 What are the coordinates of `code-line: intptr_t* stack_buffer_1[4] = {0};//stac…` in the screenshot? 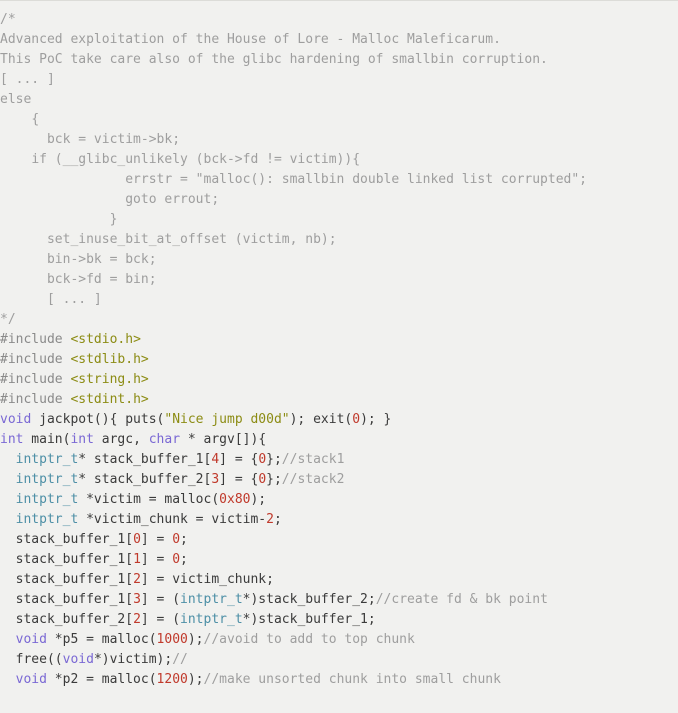 It's located at (339, 460).